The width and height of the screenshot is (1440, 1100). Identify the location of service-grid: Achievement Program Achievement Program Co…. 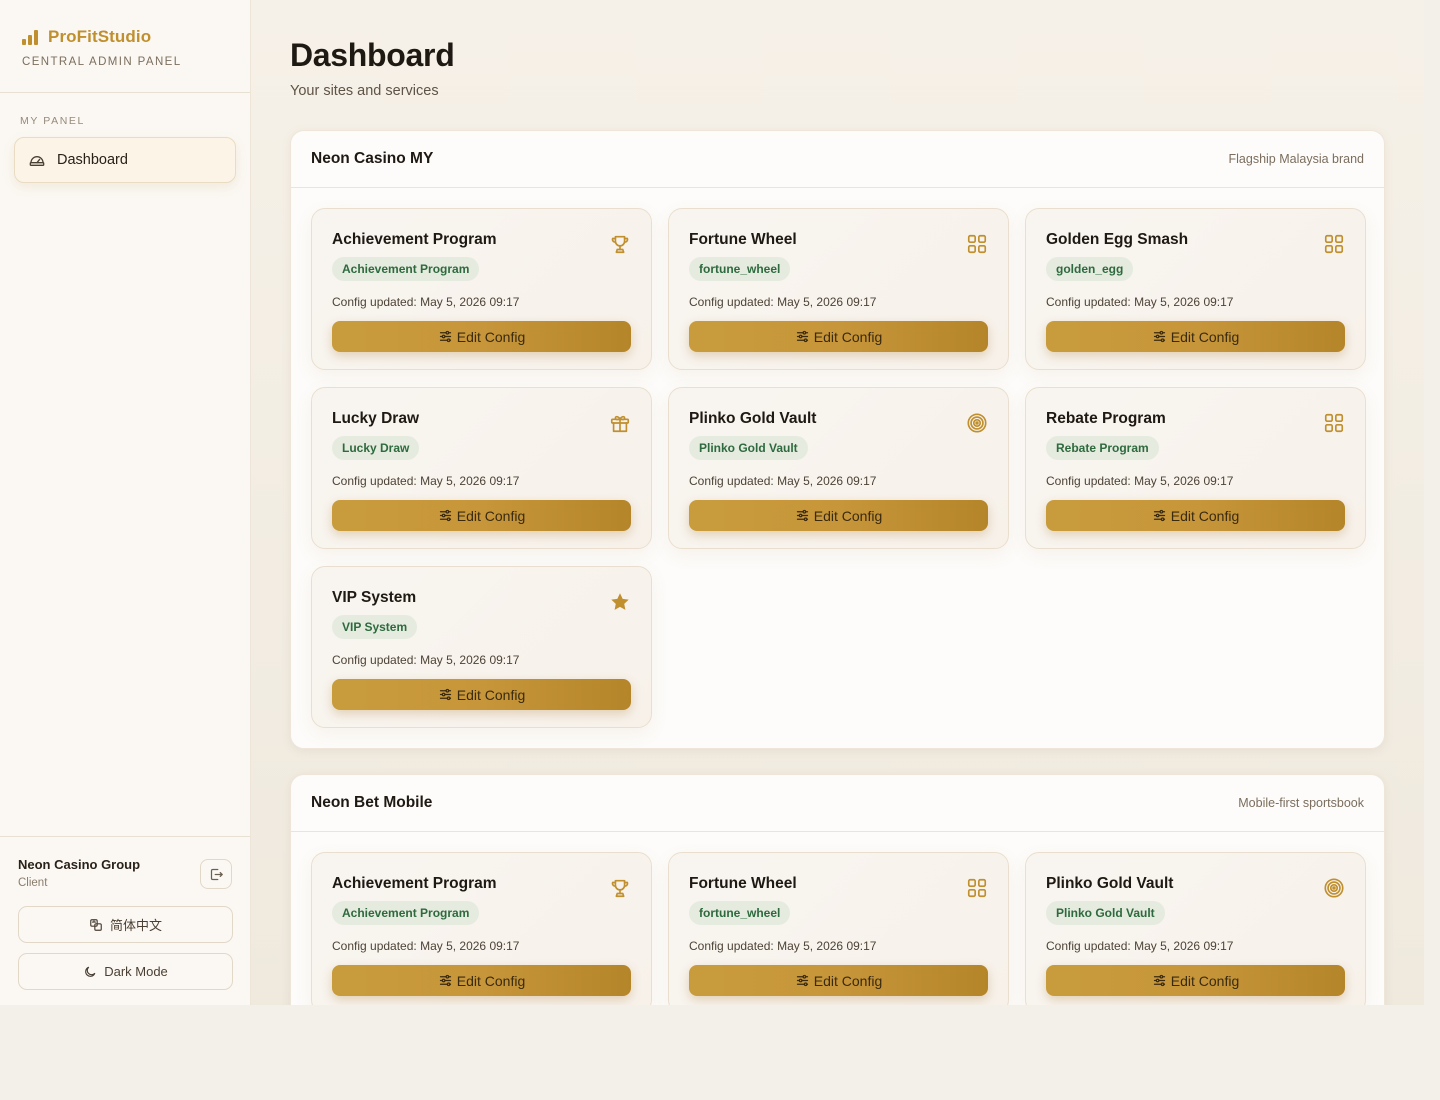
(837, 918).